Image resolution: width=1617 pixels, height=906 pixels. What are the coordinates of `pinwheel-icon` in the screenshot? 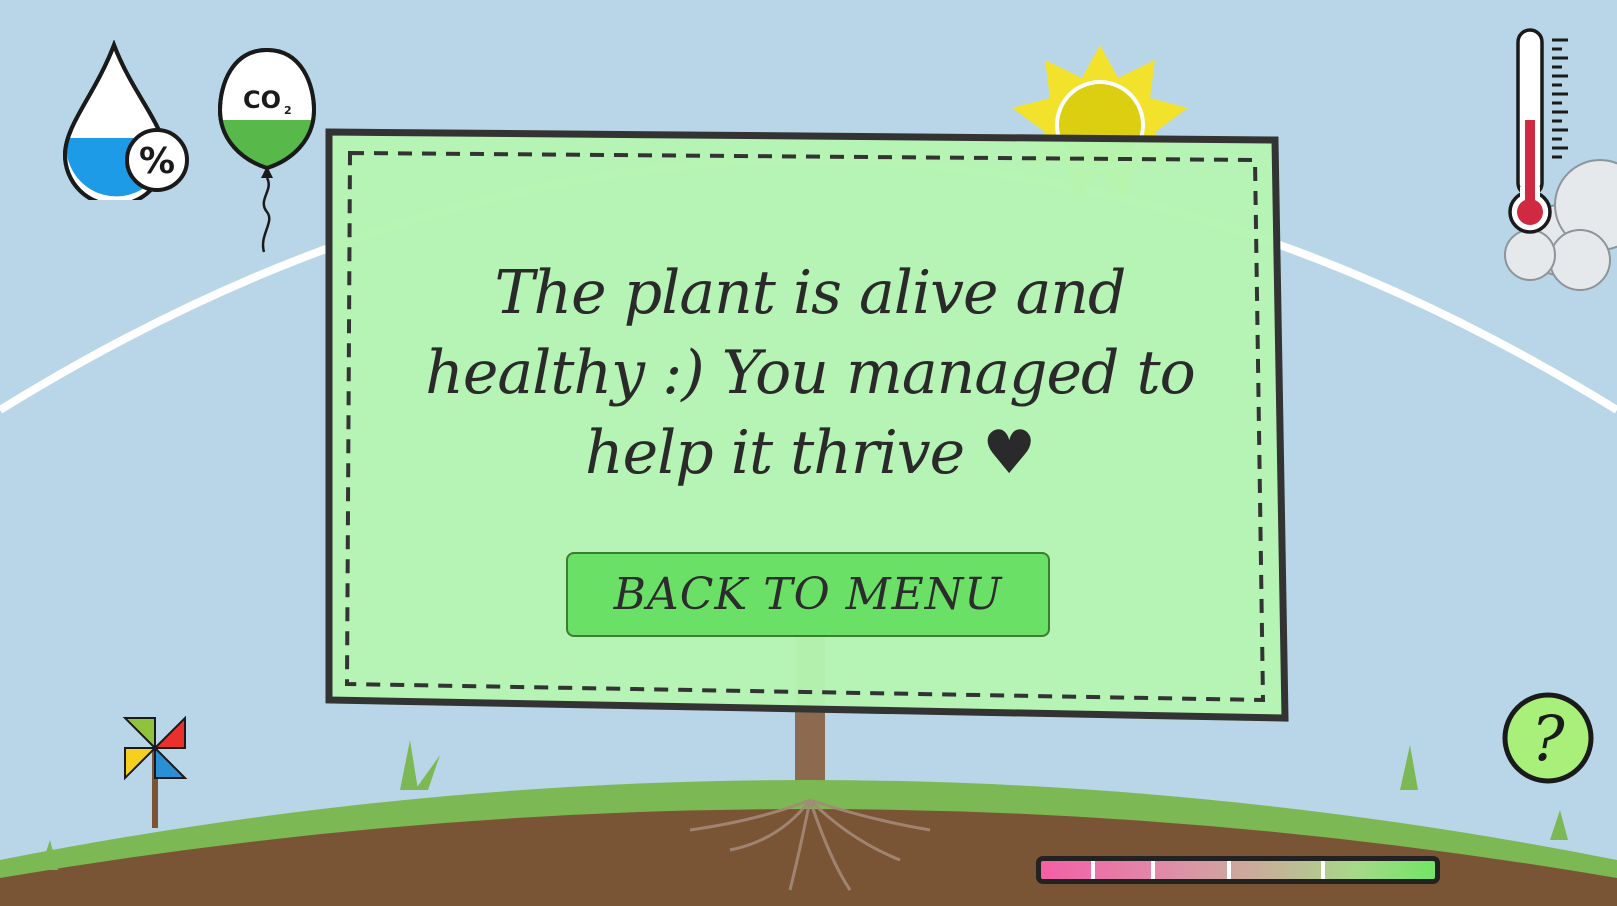 It's located at (155, 768).